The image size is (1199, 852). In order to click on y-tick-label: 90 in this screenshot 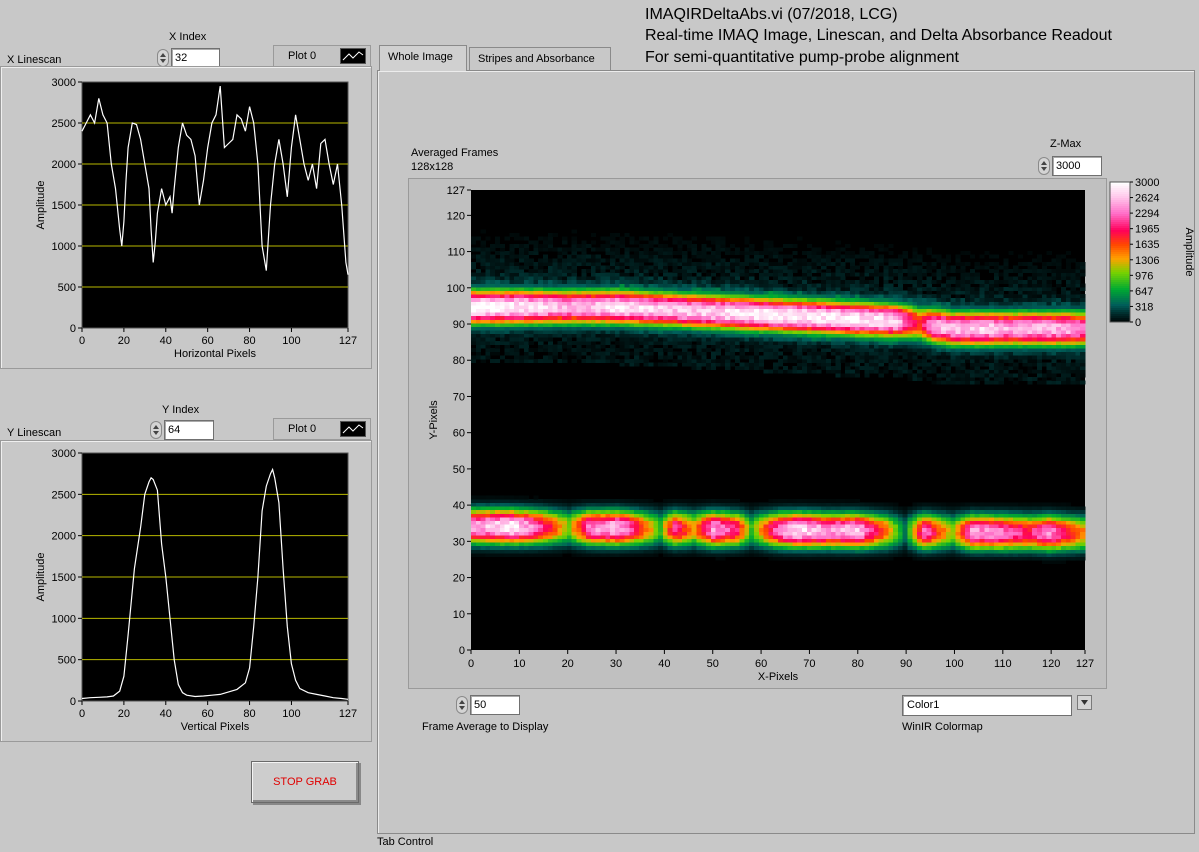, I will do `click(459, 325)`.